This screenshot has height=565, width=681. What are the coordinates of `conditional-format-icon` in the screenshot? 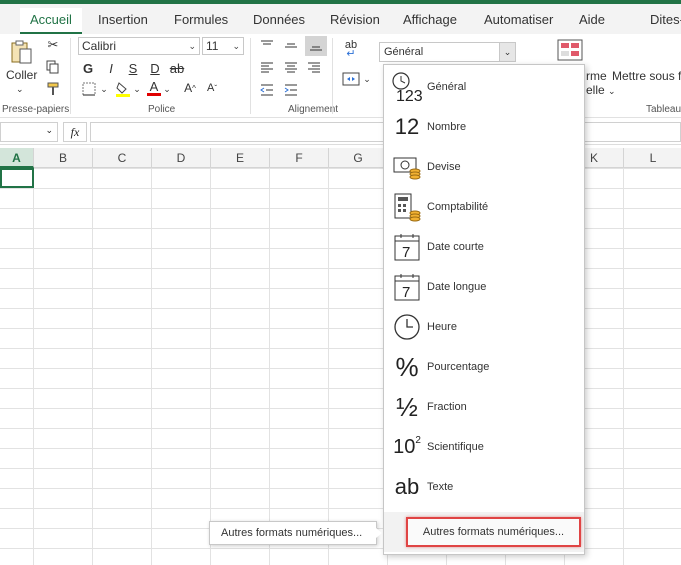 It's located at (570, 50).